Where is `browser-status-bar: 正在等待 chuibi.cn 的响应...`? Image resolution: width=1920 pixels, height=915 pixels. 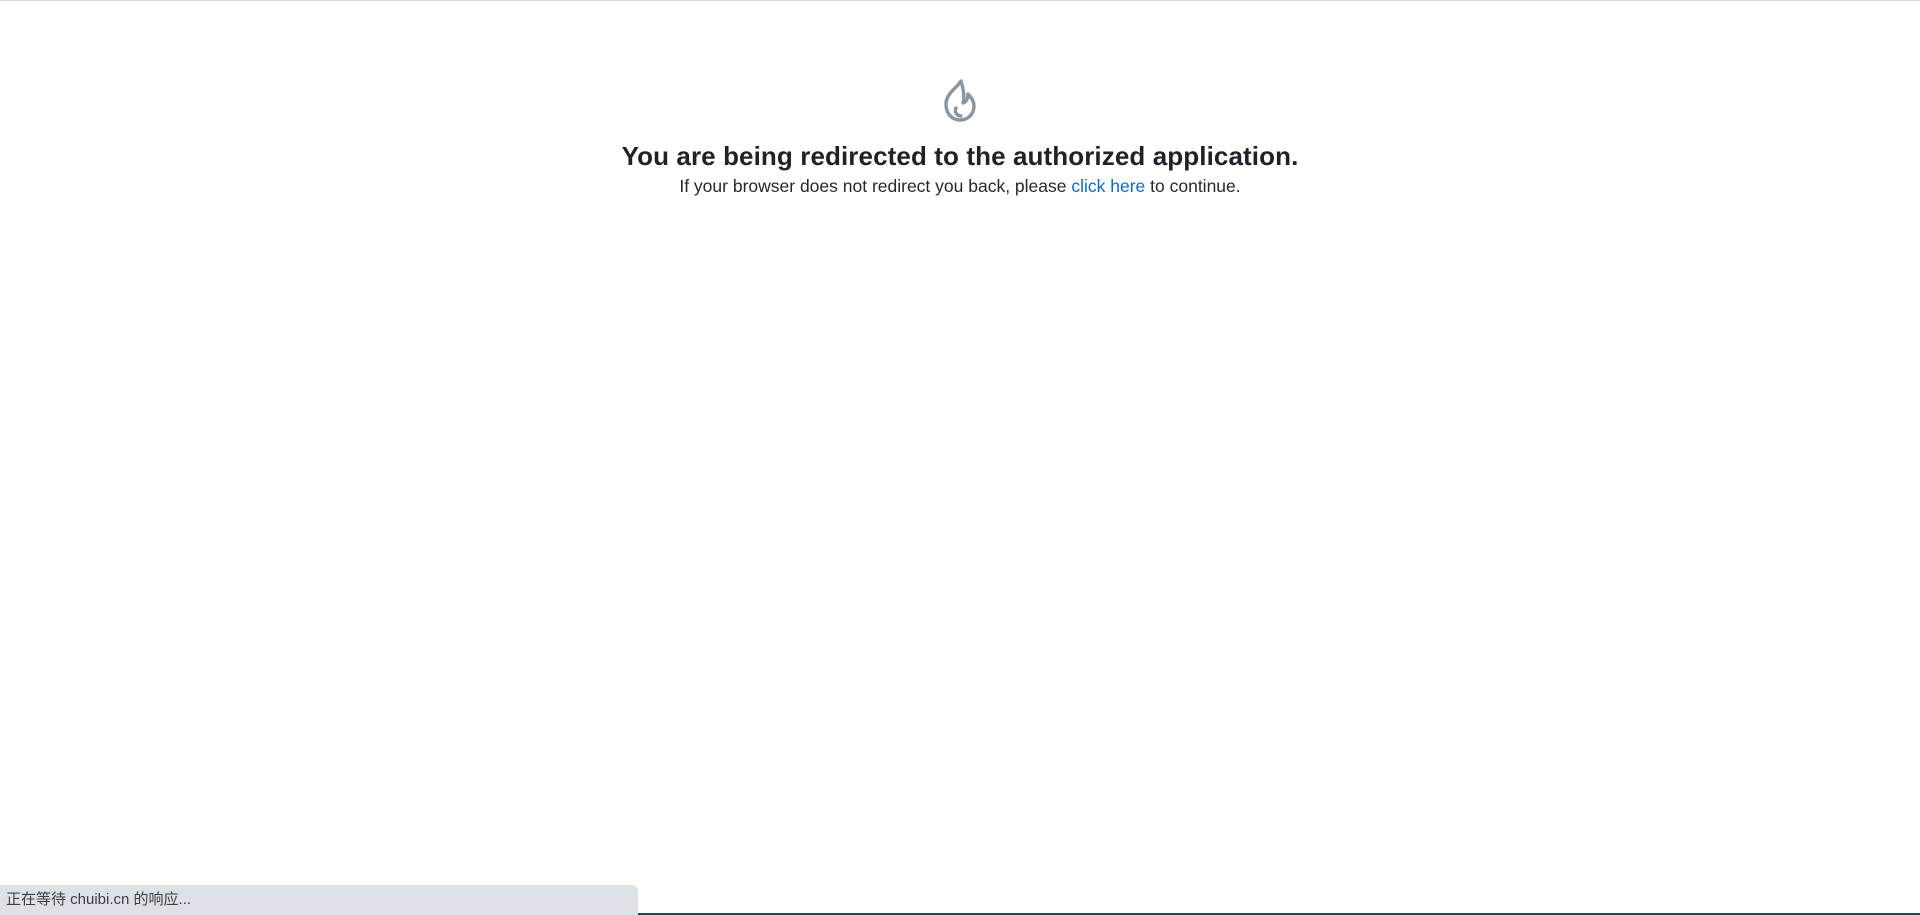
browser-status-bar: 正在等待 chuibi.cn 的响应... is located at coordinates (319, 900).